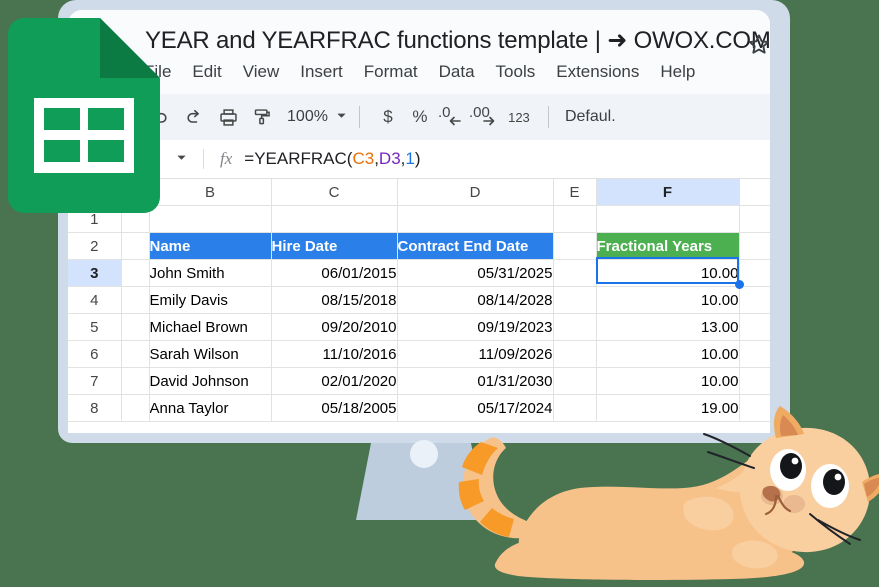 The image size is (879, 587). What do you see at coordinates (334, 408) in the screenshot?
I see `cell-c8: 05/18/2005` at bounding box center [334, 408].